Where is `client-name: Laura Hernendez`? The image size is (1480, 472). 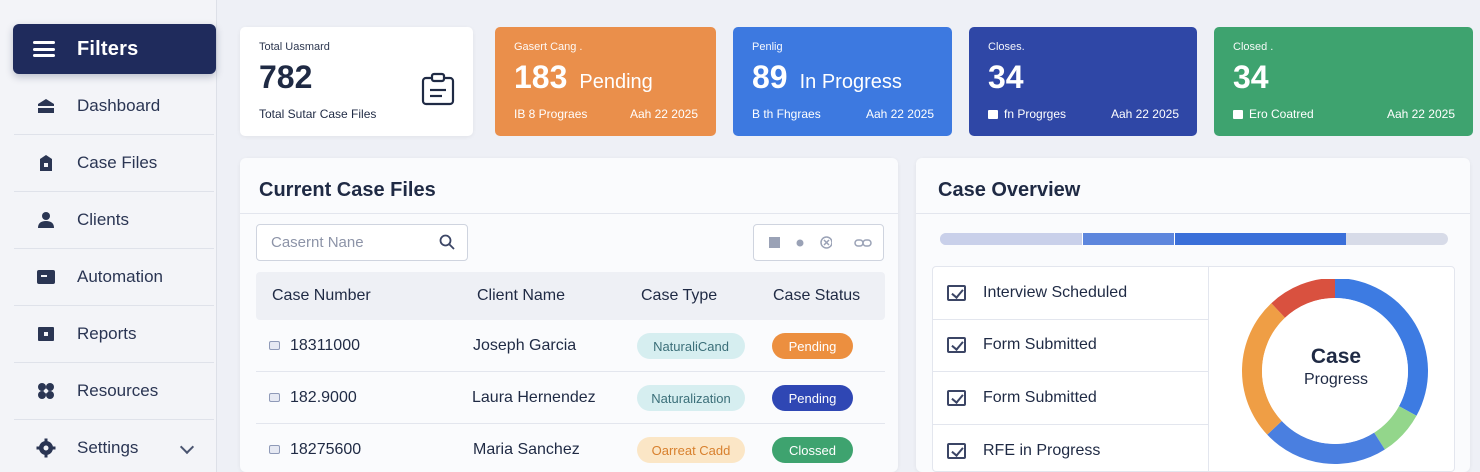 client-name: Laura Hernendez is located at coordinates (534, 397).